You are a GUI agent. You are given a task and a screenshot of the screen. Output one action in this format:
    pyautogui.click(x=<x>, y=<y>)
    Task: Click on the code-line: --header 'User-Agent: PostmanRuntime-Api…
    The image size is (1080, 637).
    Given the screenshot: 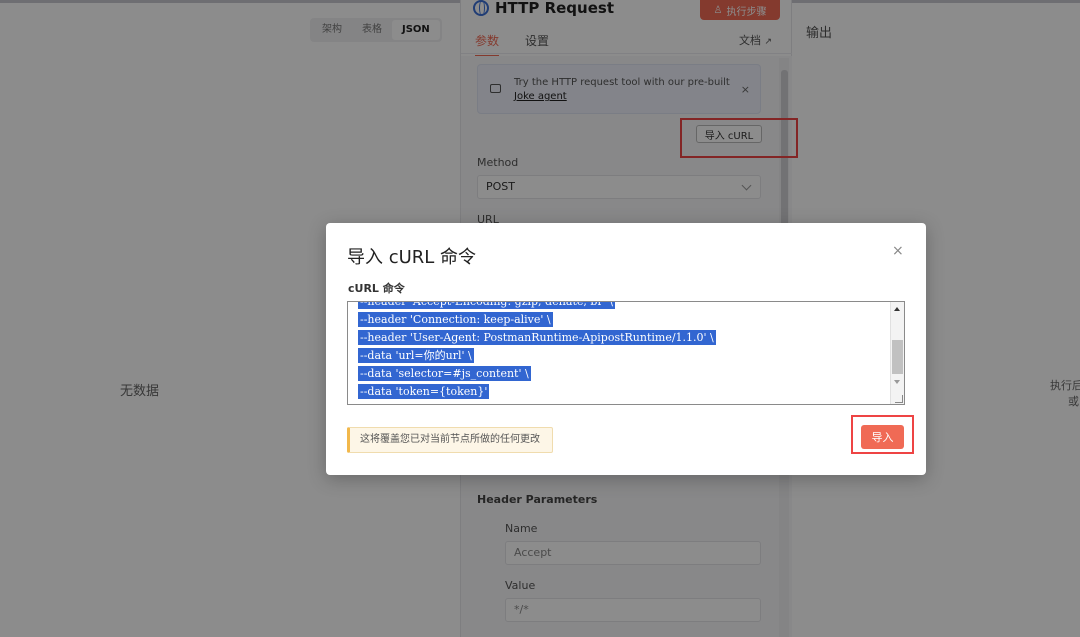 What is the action you would take?
    pyautogui.click(x=537, y=338)
    